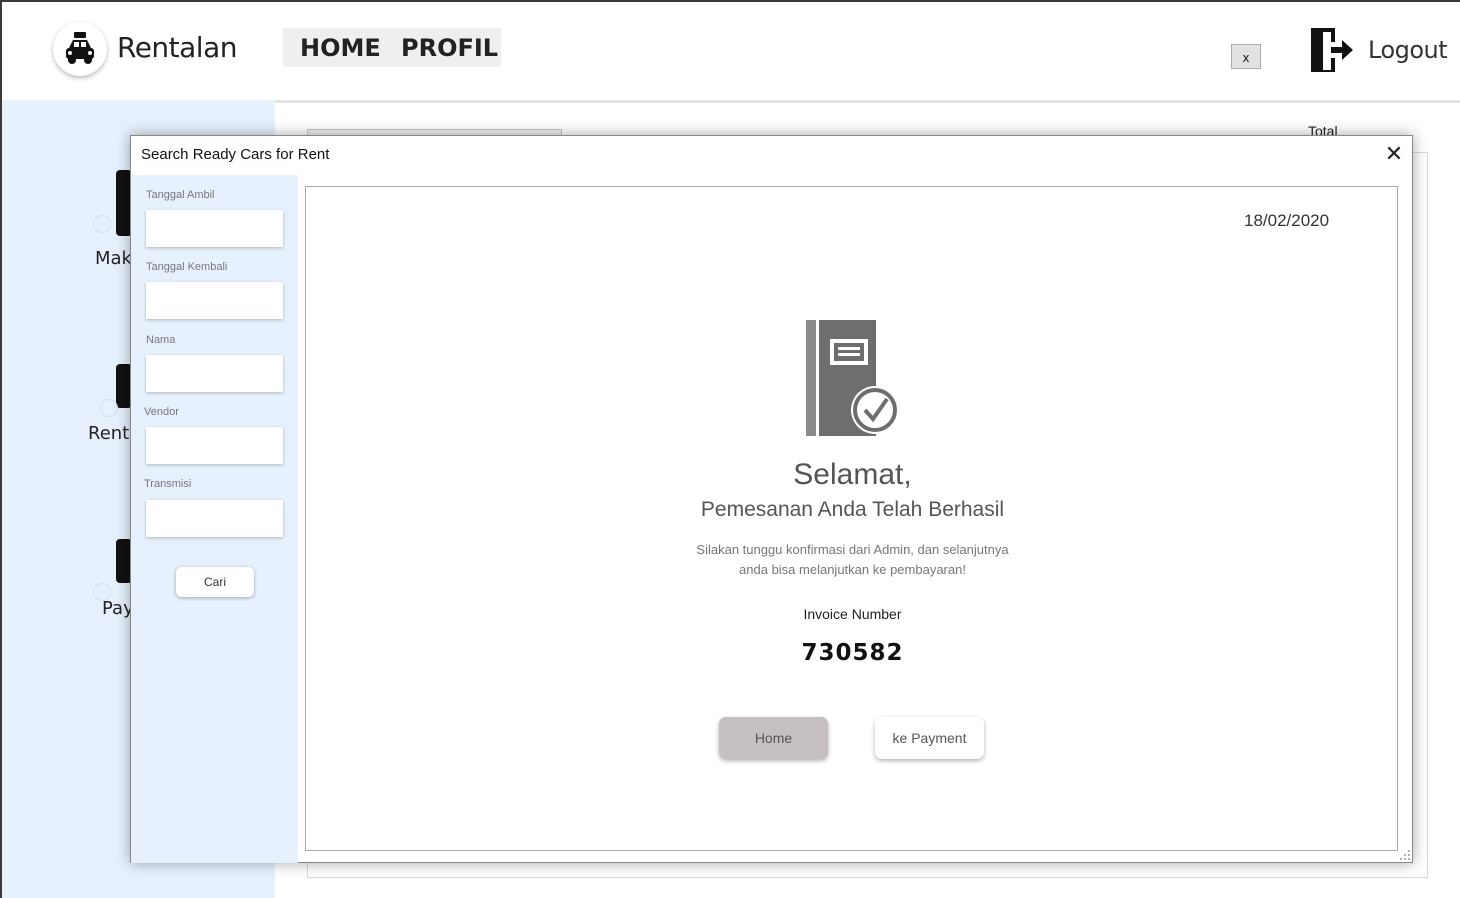 Image resolution: width=1460 pixels, height=898 pixels. Describe the element at coordinates (161, 340) in the screenshot. I see `nama-label: Nama` at that location.